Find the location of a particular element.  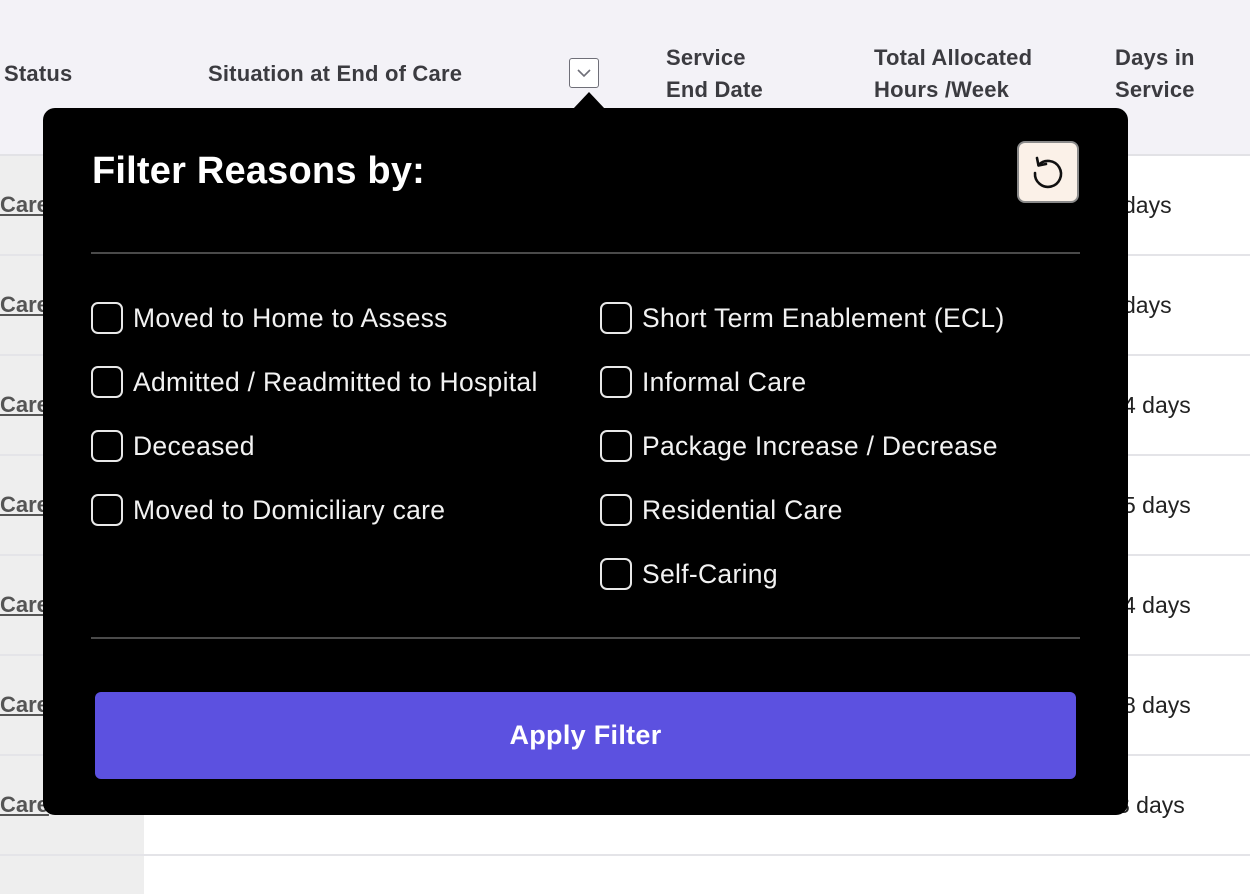

situation-filter-toggle is located at coordinates (584, 73).